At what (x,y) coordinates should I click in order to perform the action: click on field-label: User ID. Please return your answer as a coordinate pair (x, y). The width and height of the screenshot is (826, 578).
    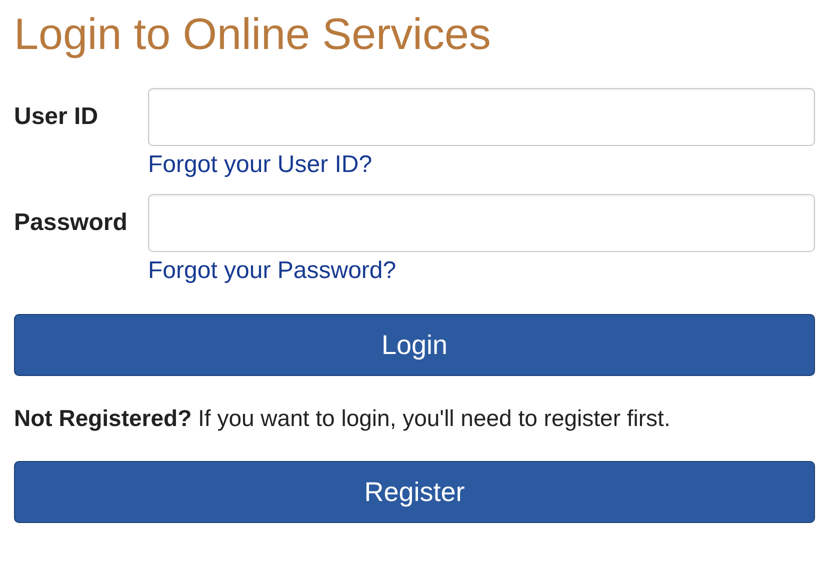
    Looking at the image, I should click on (57, 117).